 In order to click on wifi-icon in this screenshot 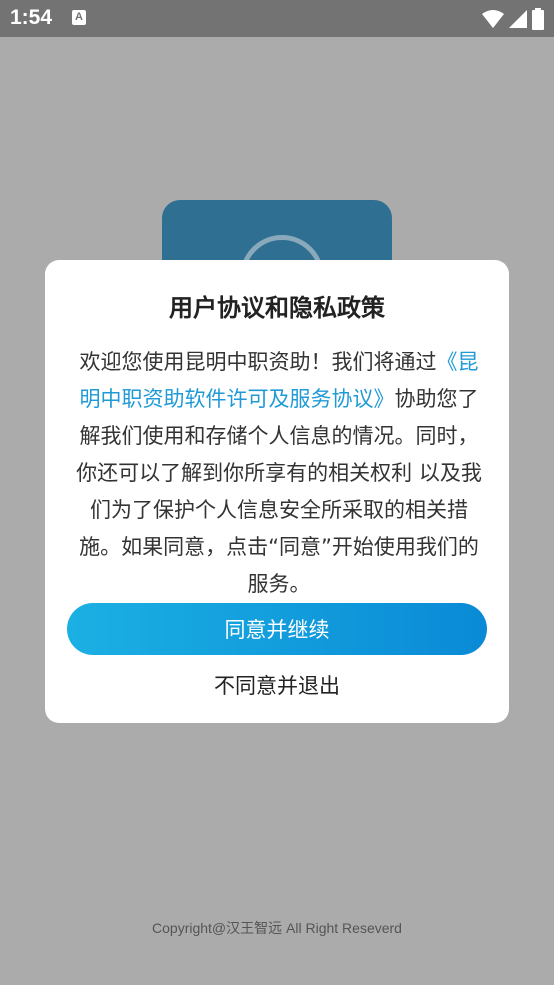, I will do `click(493, 19)`.